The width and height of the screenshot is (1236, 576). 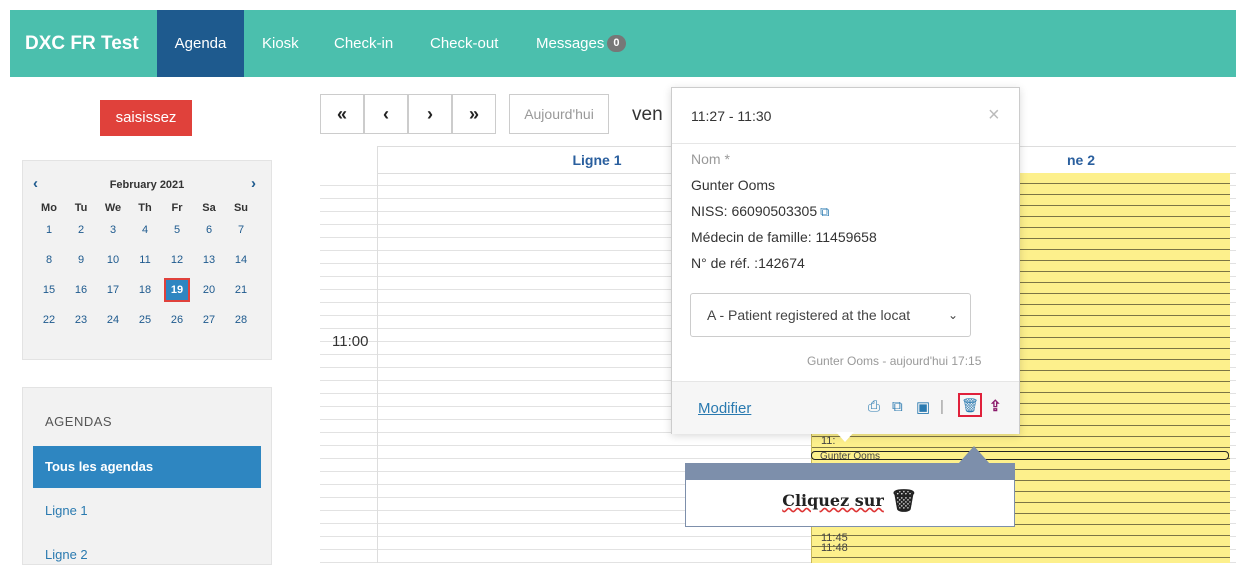 What do you see at coordinates (974, 455) in the screenshot?
I see `callout-pointer` at bounding box center [974, 455].